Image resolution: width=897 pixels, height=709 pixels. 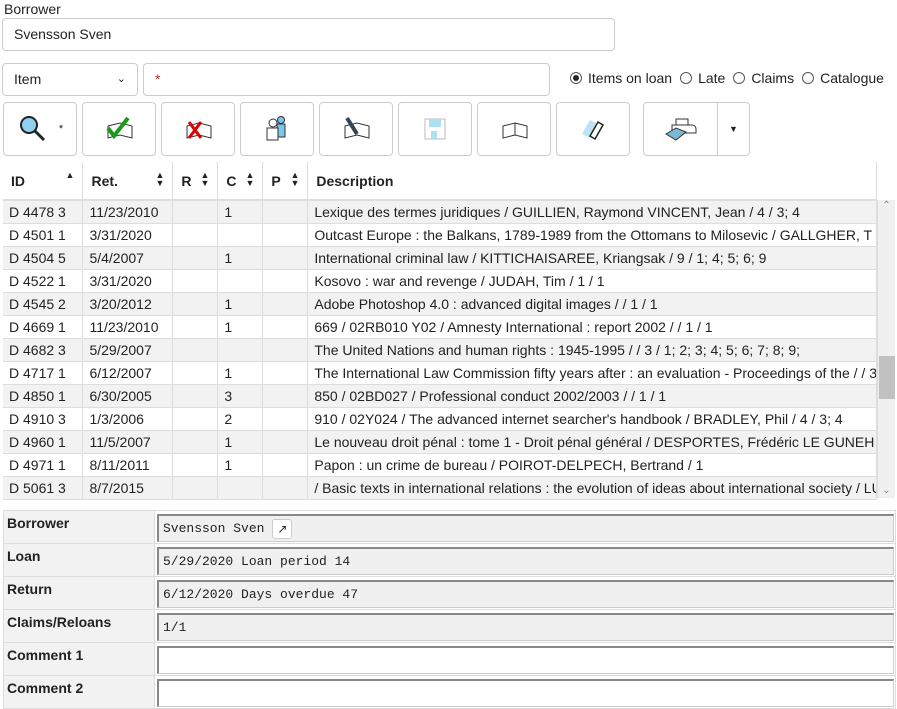 What do you see at coordinates (119, 129) in the screenshot?
I see `checkout-button` at bounding box center [119, 129].